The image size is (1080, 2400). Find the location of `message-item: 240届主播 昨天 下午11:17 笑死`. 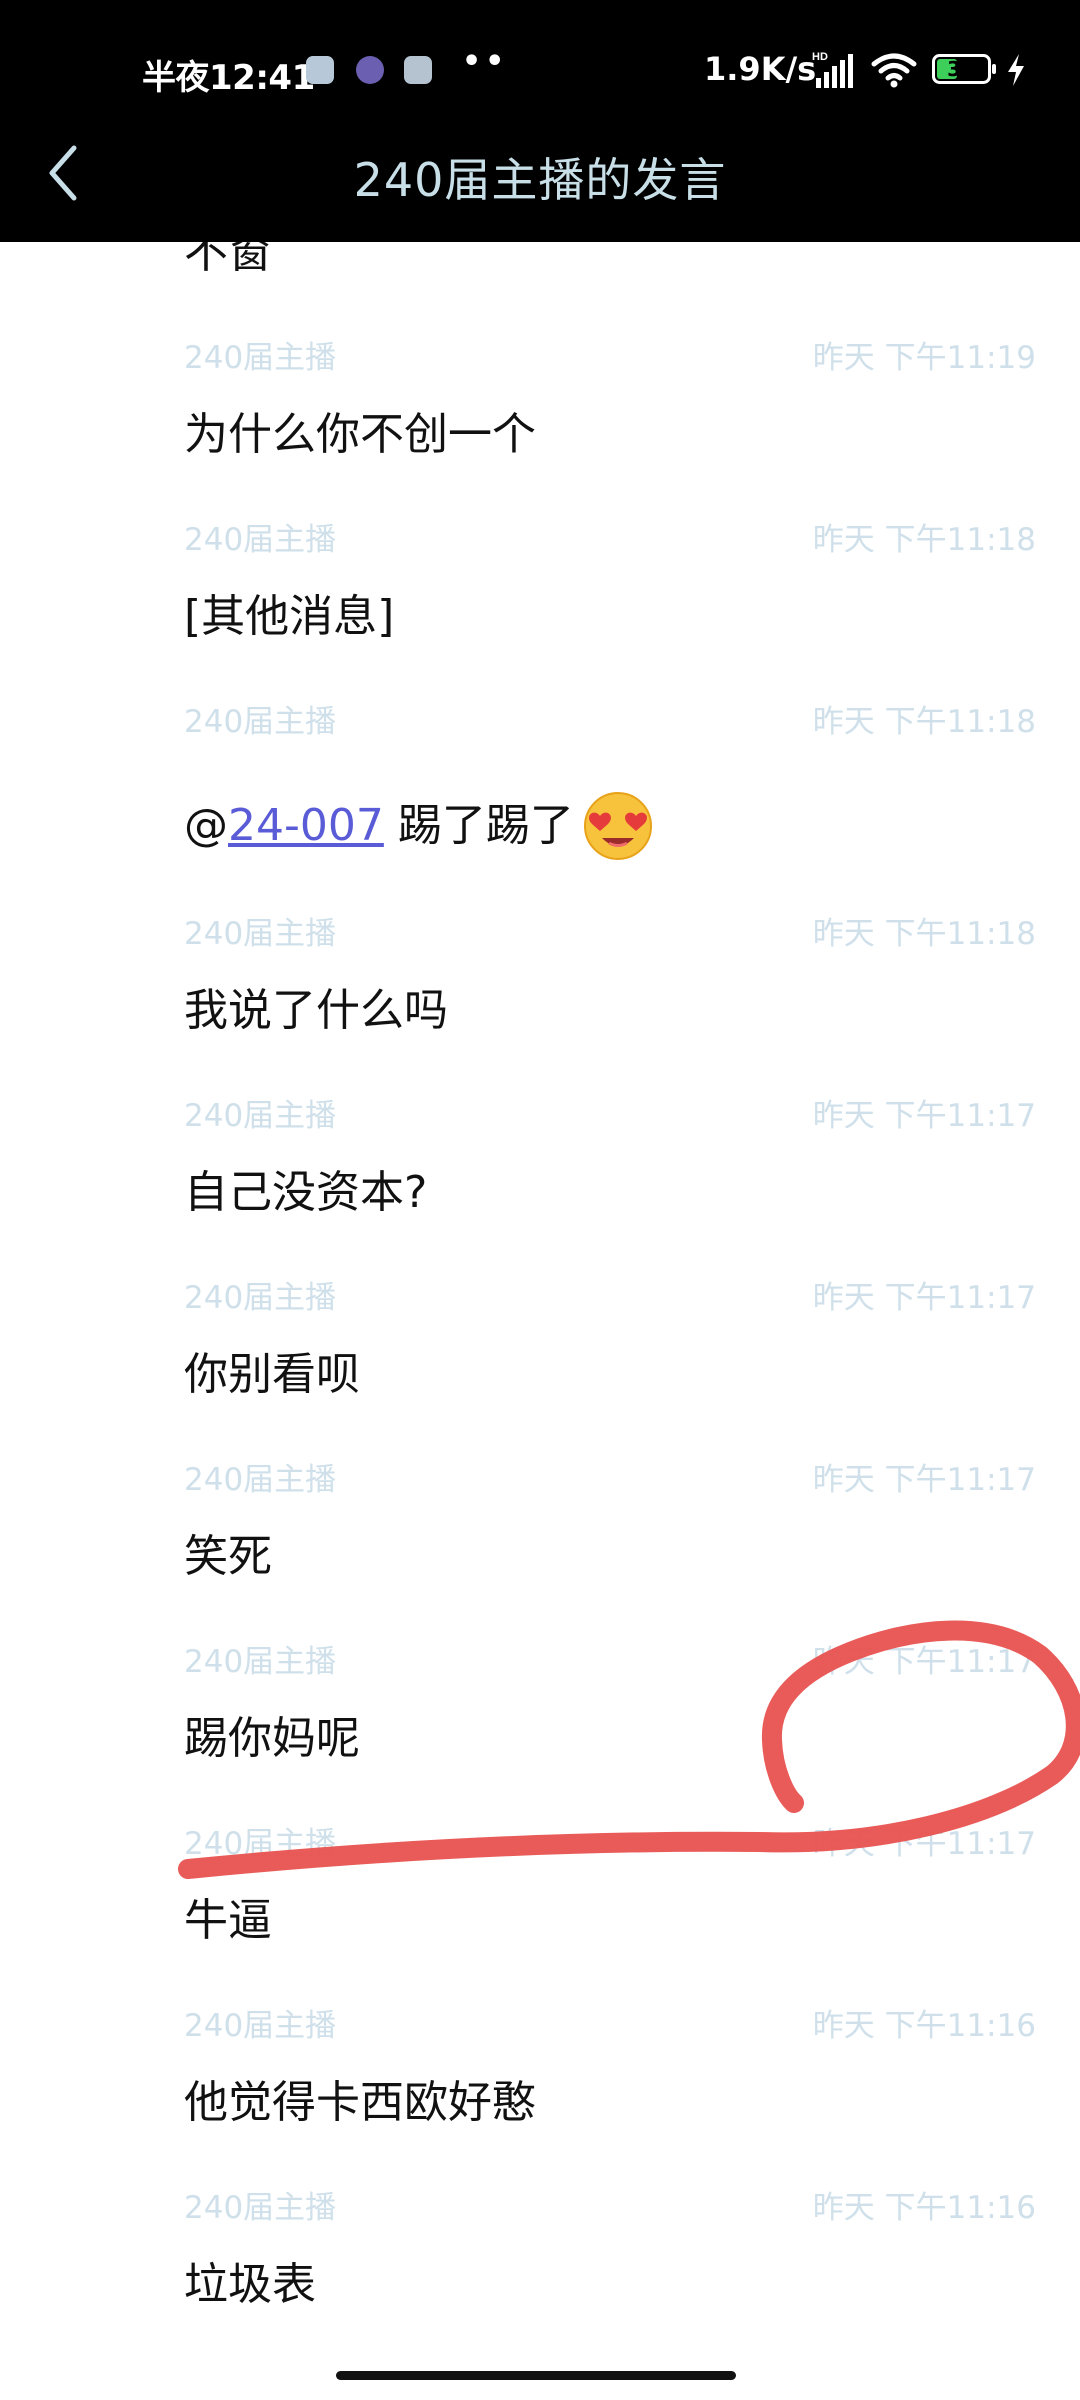

message-item: 240届主播 昨天 下午11:17 笑死 is located at coordinates (540, 1545).